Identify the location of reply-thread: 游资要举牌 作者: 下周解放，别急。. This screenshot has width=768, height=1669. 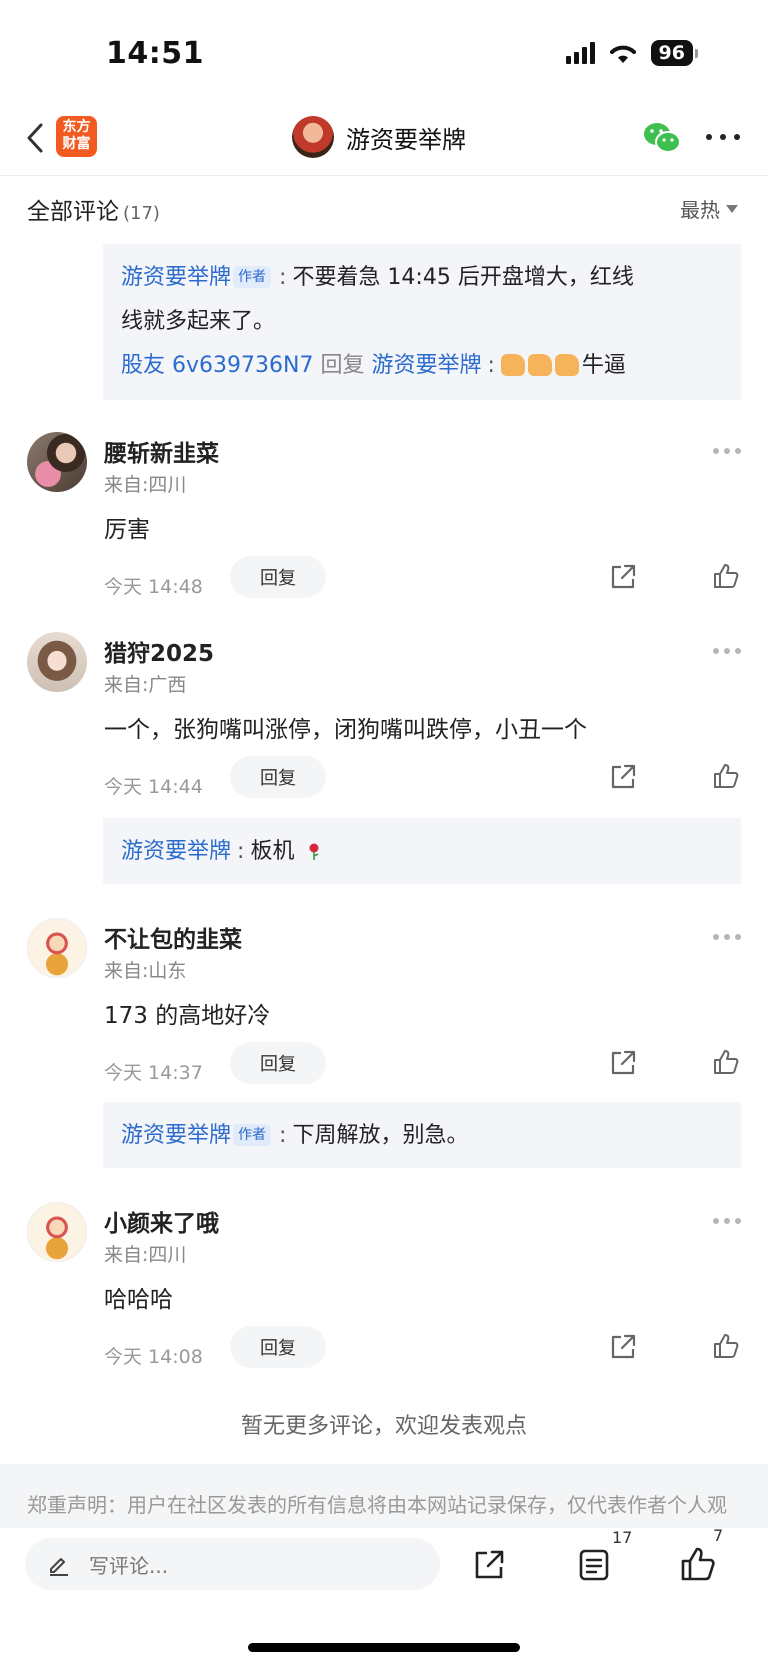
(422, 1135).